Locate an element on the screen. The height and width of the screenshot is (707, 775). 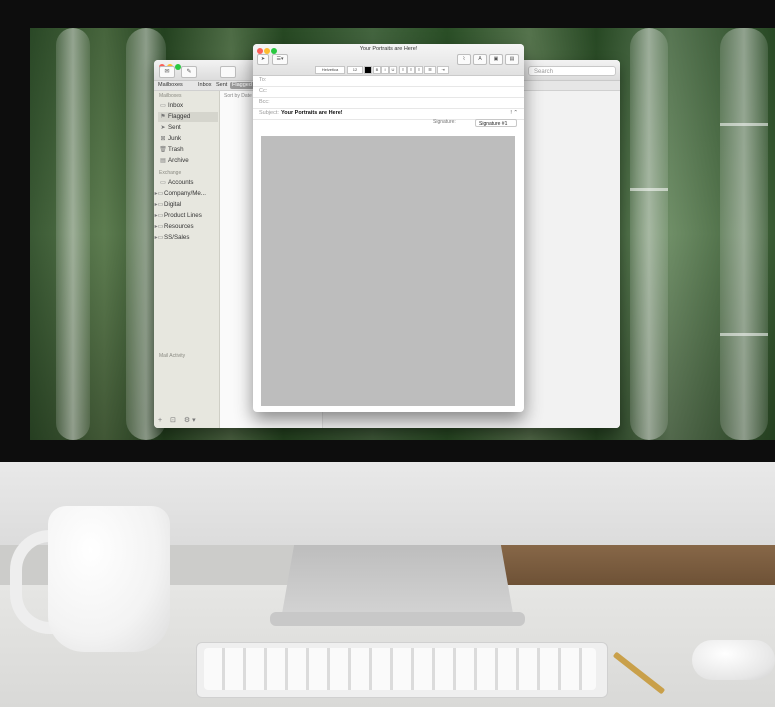
favorites-mailboxes-button: Mailboxes is located at coordinates (170, 85).